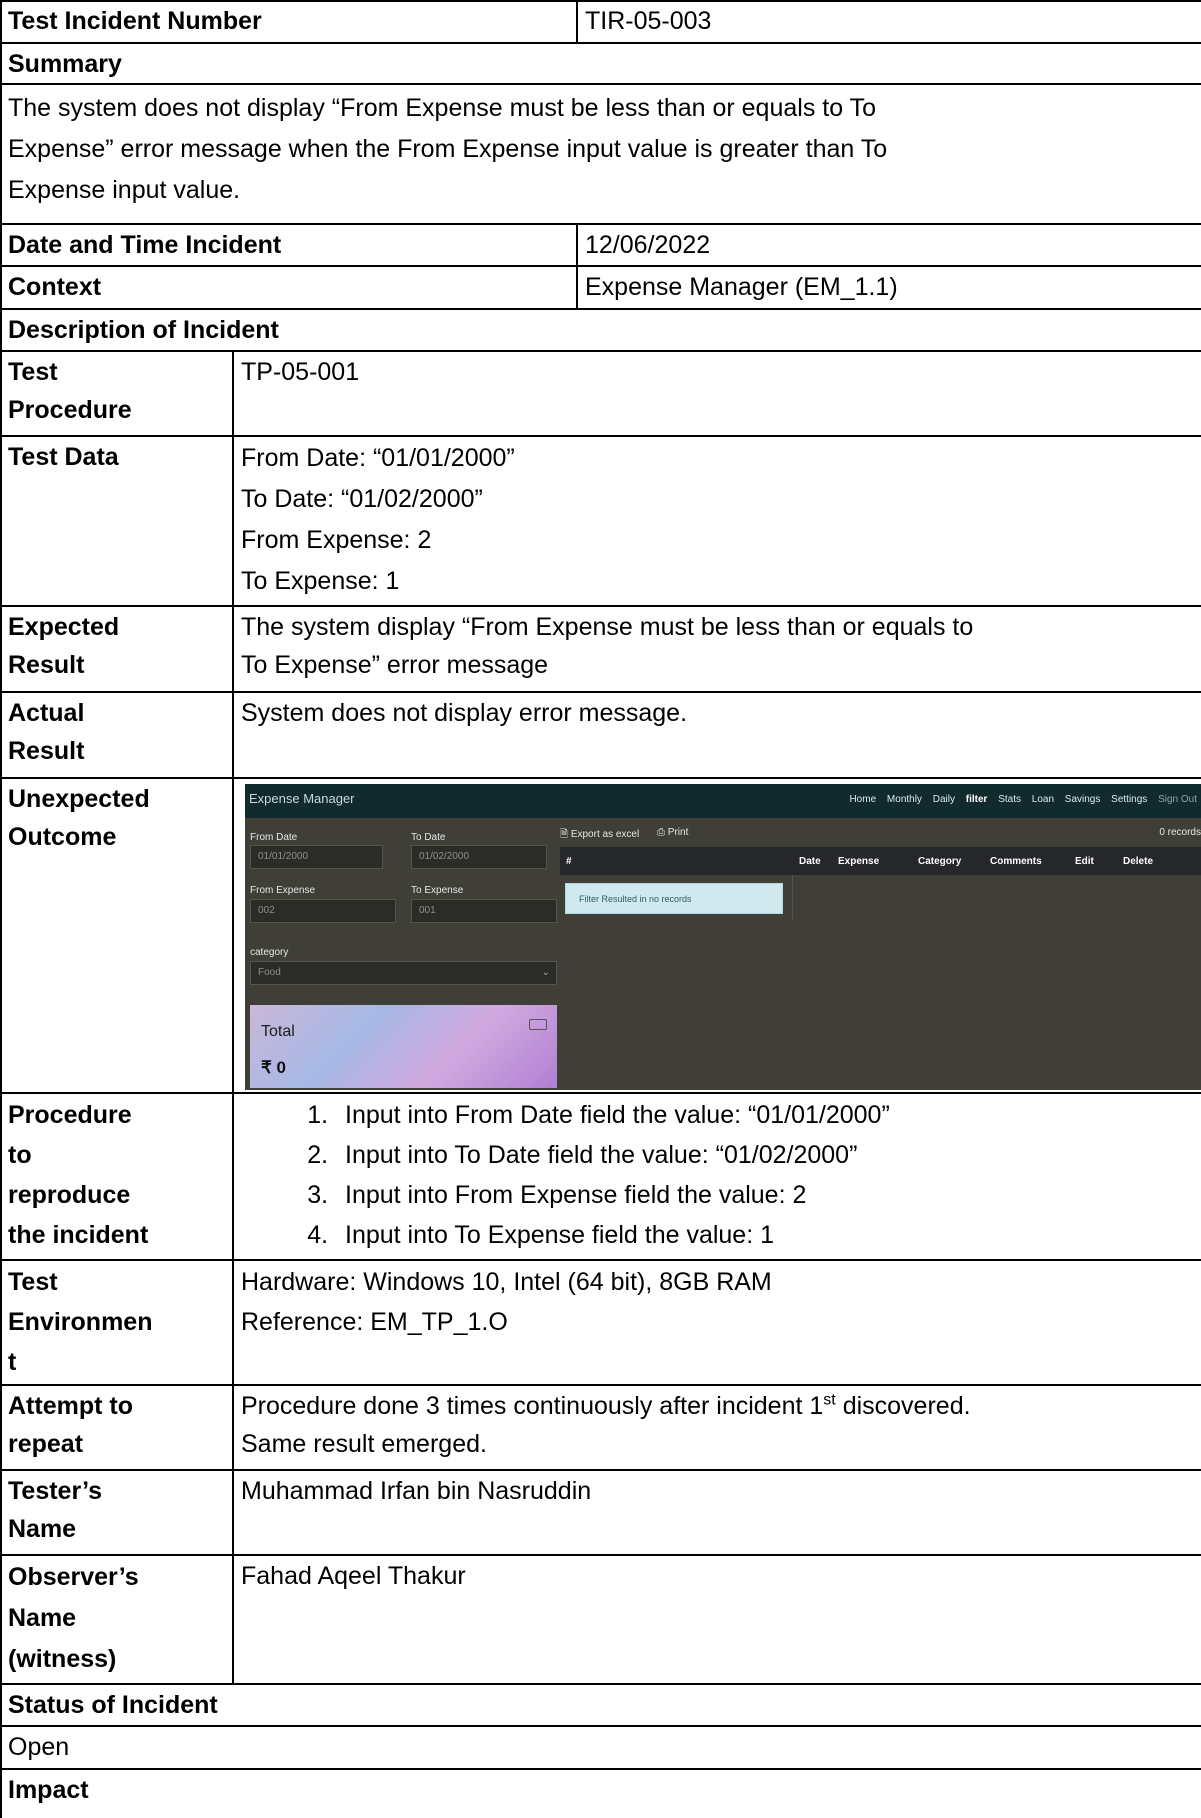 This screenshot has height=1818, width=1201. I want to click on column-category: Category, so click(939, 861).